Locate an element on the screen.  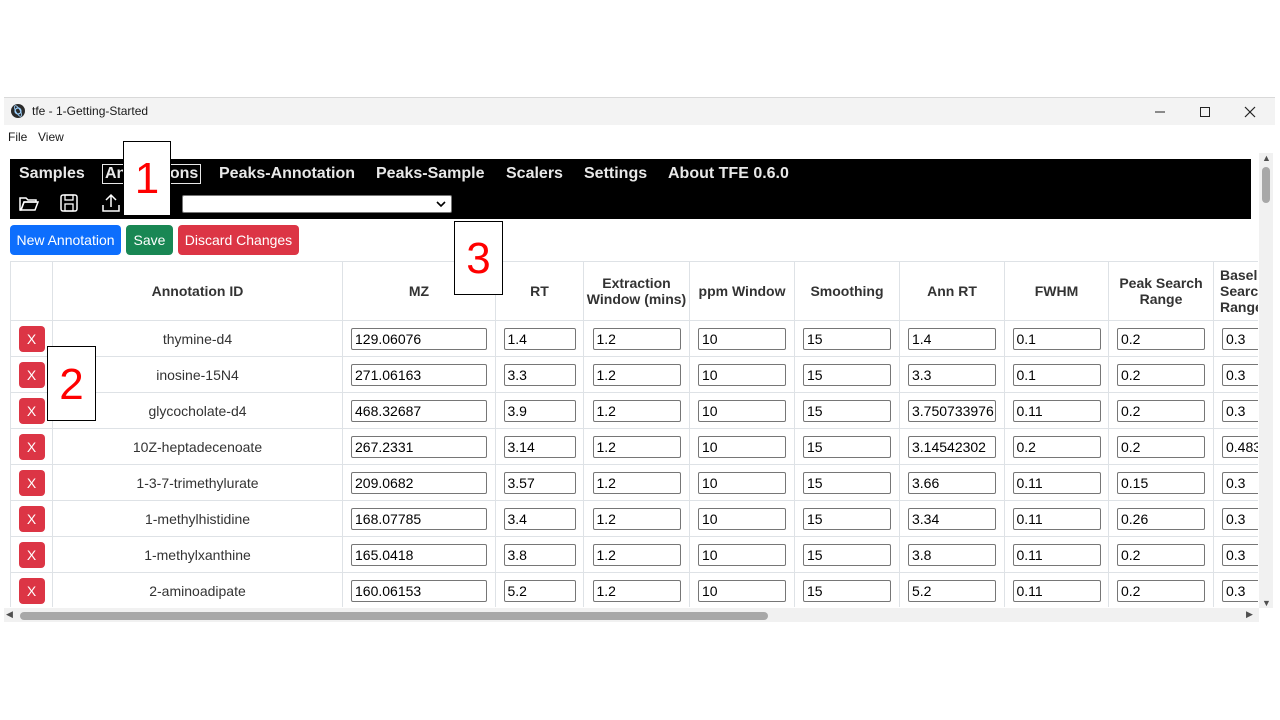
mz-input: 267.2331 is located at coordinates (419, 446).